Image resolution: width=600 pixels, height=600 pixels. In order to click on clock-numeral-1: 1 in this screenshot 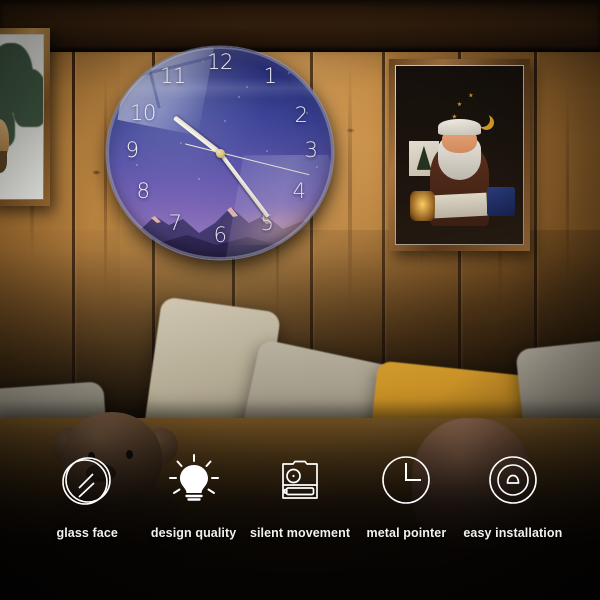, I will do `click(270, 76)`.